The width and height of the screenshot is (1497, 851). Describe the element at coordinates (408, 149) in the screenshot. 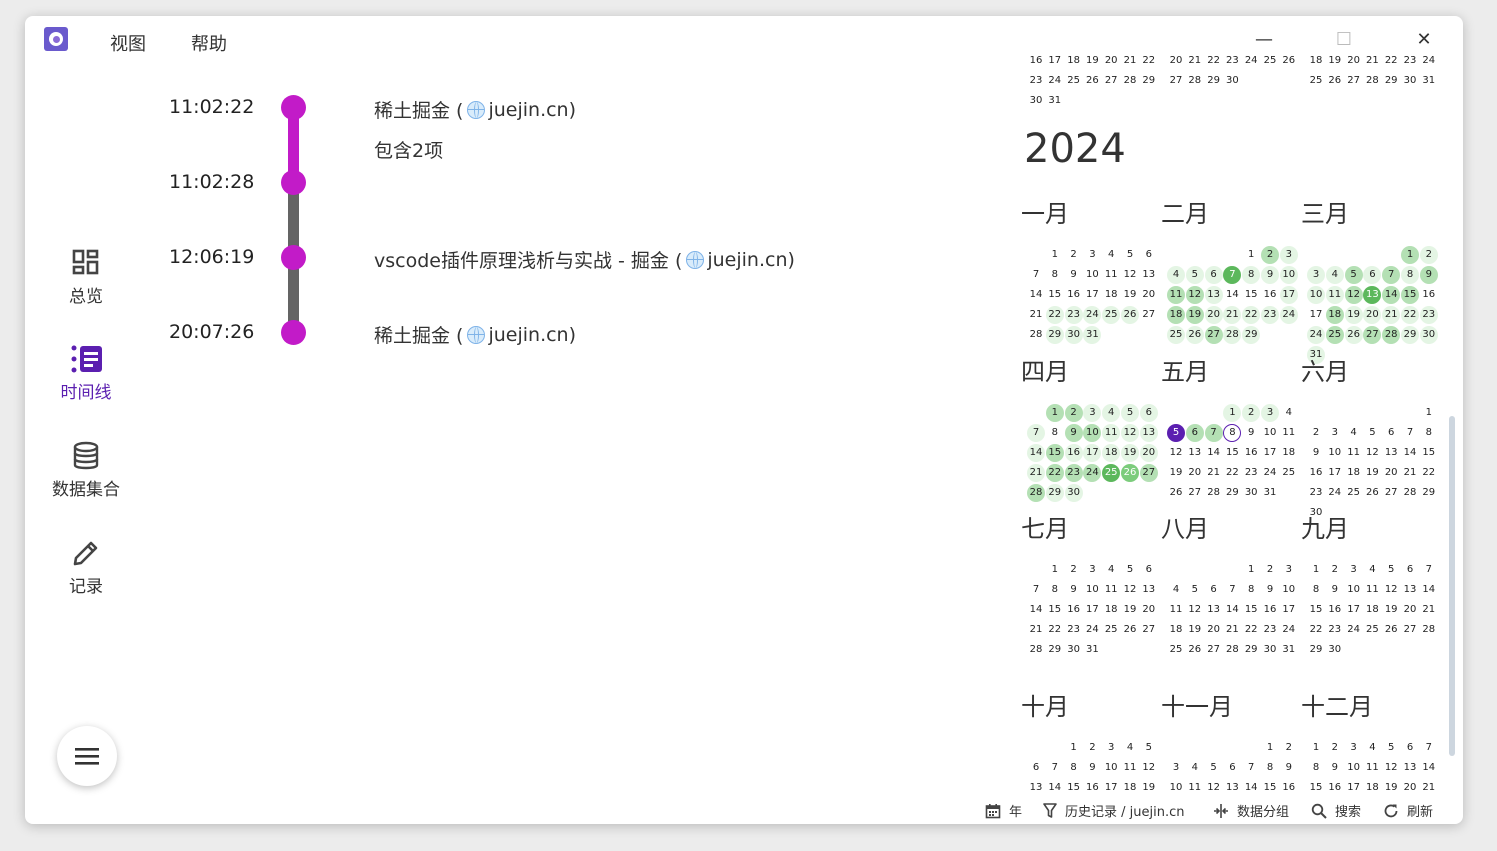

I see `entry-group-count: 包含2项` at that location.